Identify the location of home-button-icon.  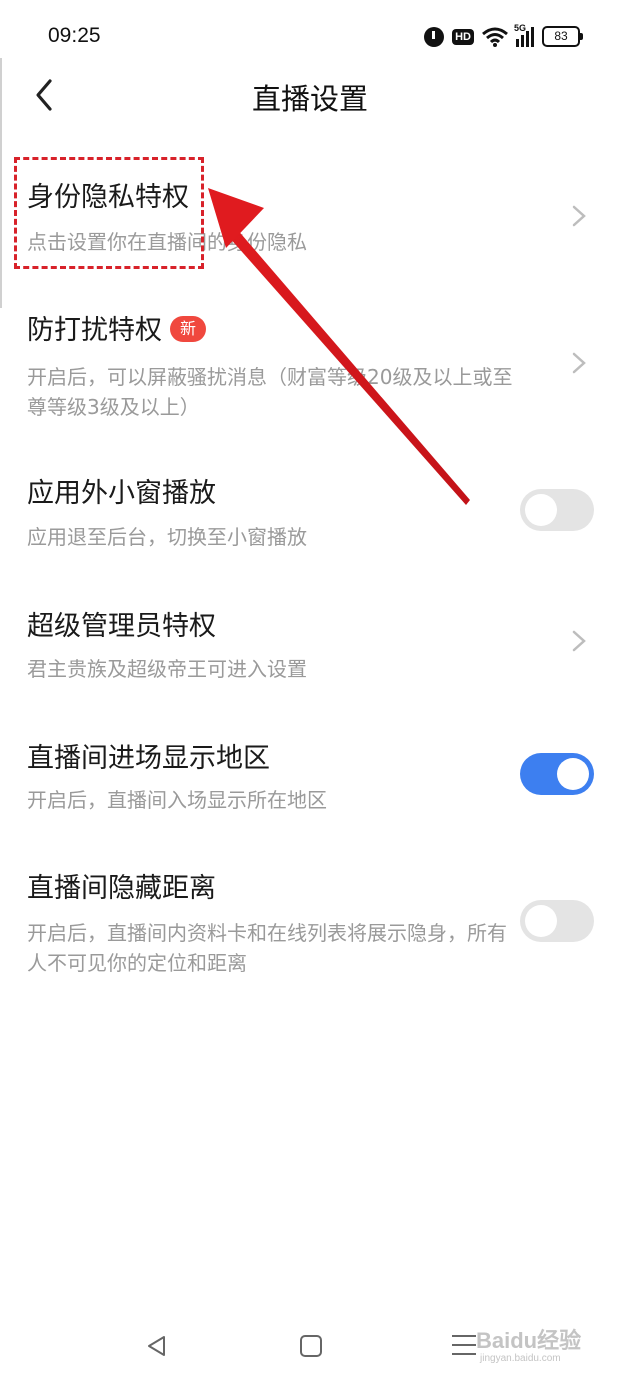
(311, 1346).